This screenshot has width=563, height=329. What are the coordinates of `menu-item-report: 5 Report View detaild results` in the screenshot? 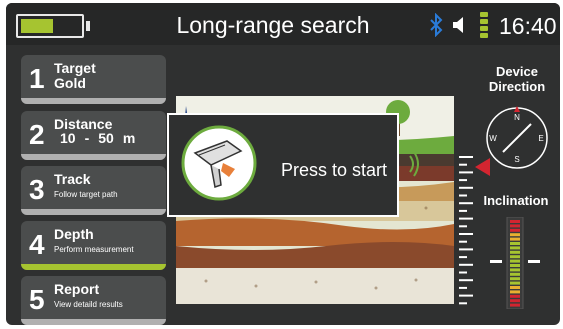 It's located at (93, 300).